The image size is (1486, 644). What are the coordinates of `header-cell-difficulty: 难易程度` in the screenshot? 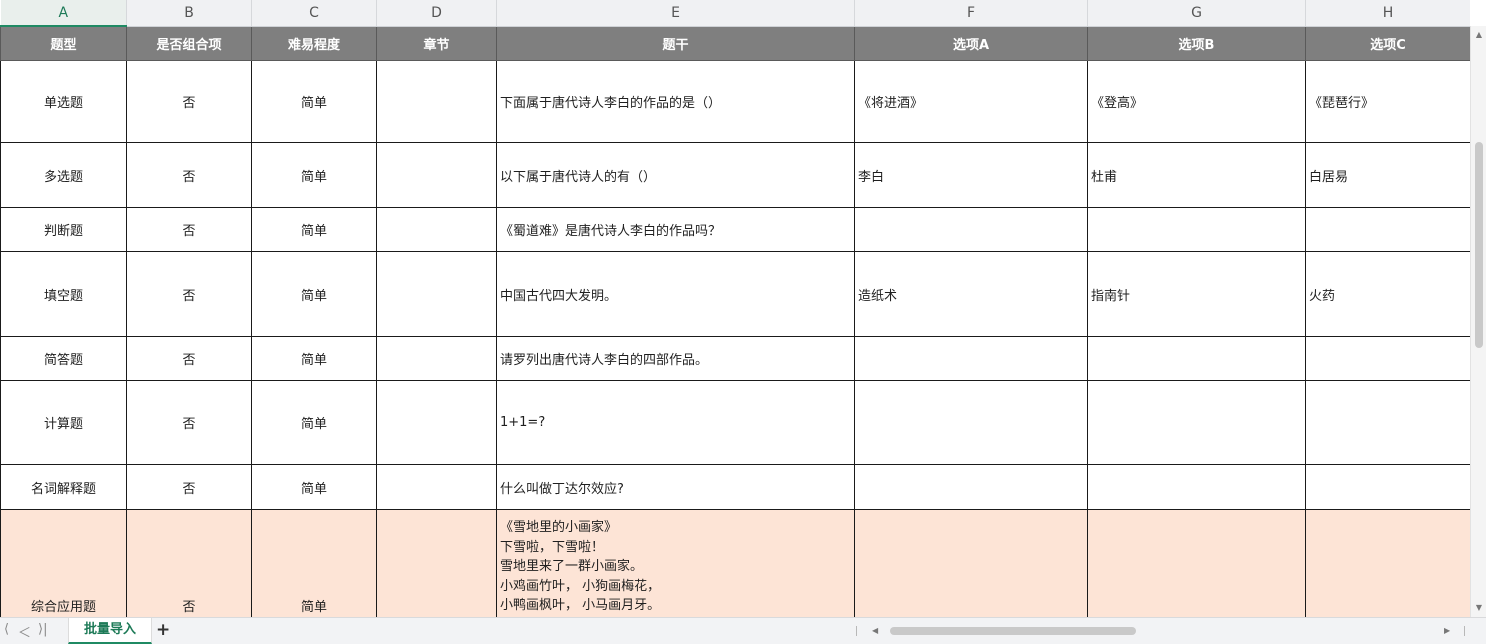 It's located at (314, 43).